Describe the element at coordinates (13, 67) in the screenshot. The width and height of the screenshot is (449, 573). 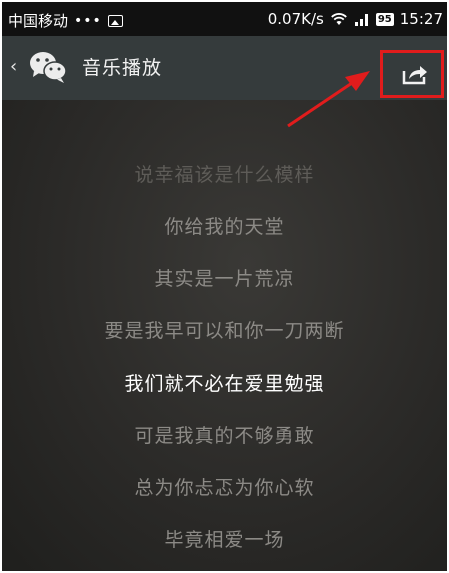
I see `chevron-left-icon: ‹` at that location.